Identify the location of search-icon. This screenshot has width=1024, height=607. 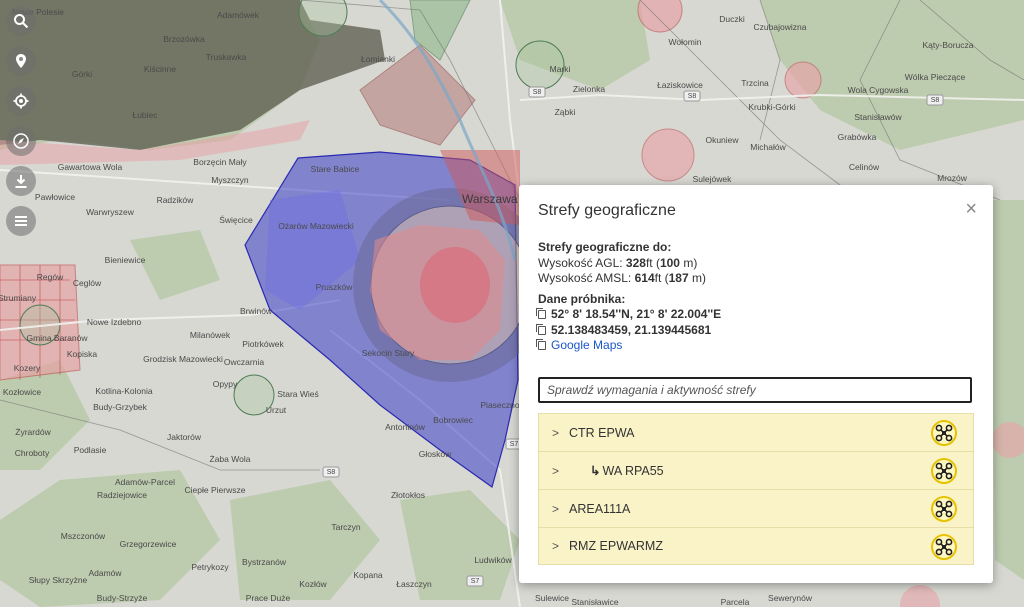
(21, 21).